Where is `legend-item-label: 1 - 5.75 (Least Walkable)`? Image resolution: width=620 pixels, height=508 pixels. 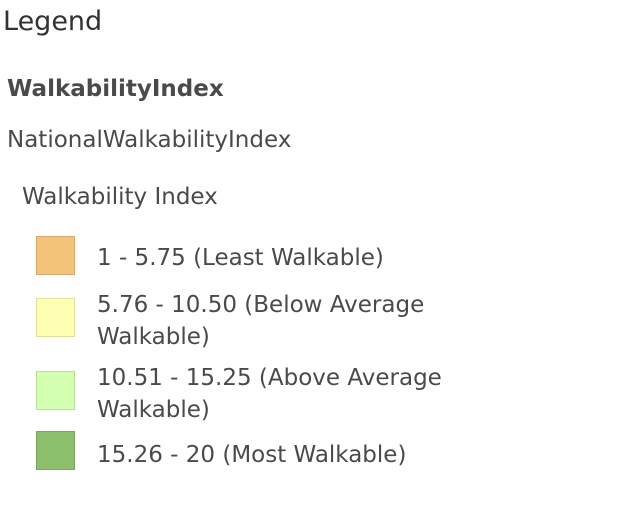
legend-item-label: 1 - 5.75 (Least Walkable) is located at coordinates (240, 258).